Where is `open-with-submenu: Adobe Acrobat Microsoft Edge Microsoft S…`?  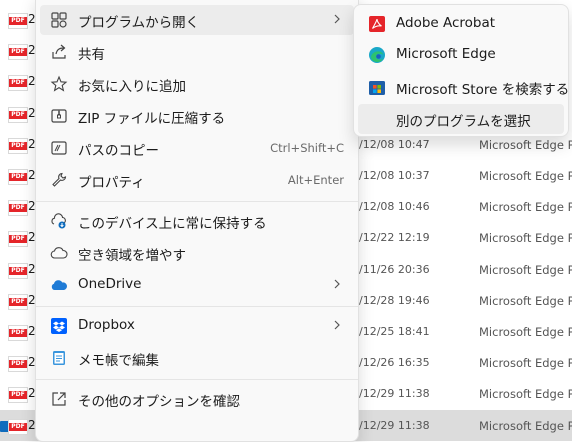
open-with-submenu: Adobe Acrobat Microsoft Edge Microsoft S… is located at coordinates (461, 70).